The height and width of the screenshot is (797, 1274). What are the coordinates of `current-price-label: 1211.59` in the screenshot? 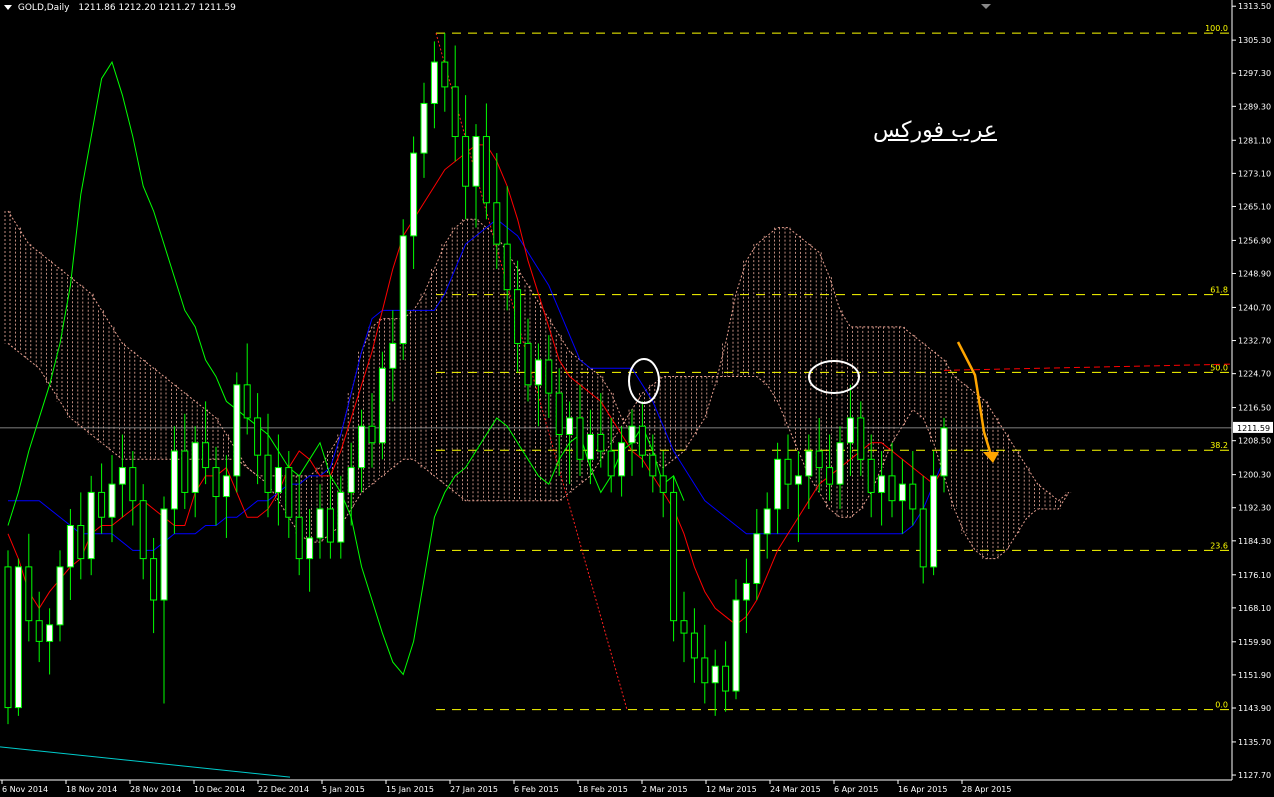 It's located at (1253, 428).